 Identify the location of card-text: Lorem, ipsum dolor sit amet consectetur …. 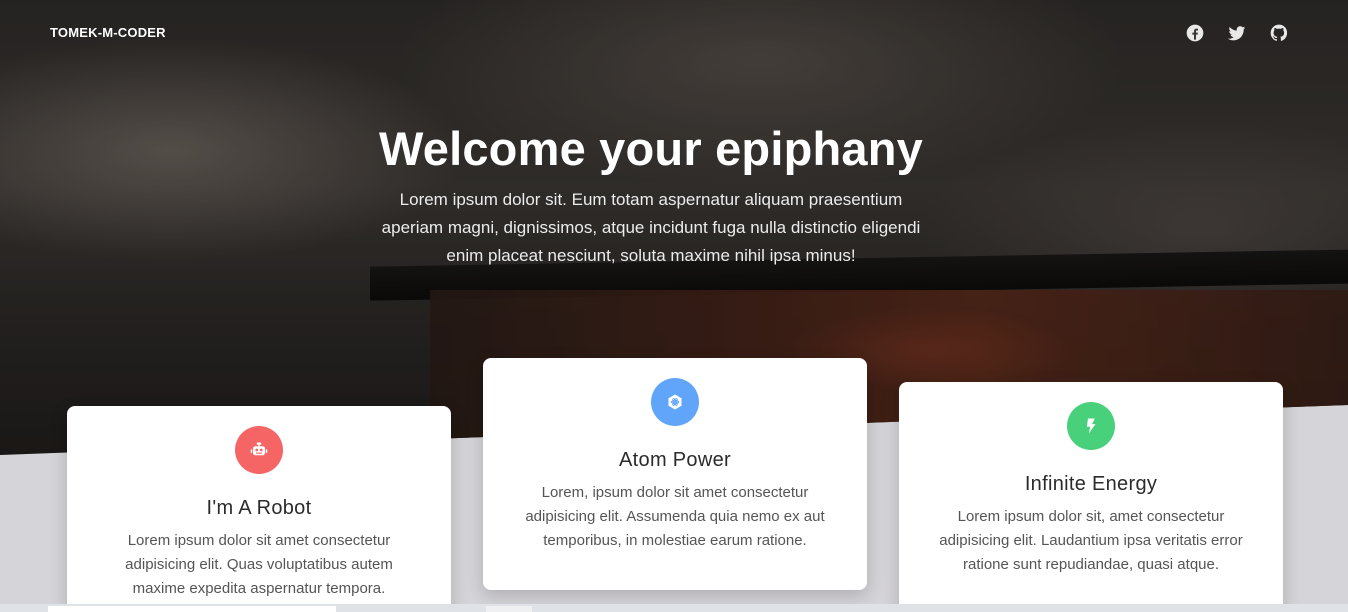
(675, 516).